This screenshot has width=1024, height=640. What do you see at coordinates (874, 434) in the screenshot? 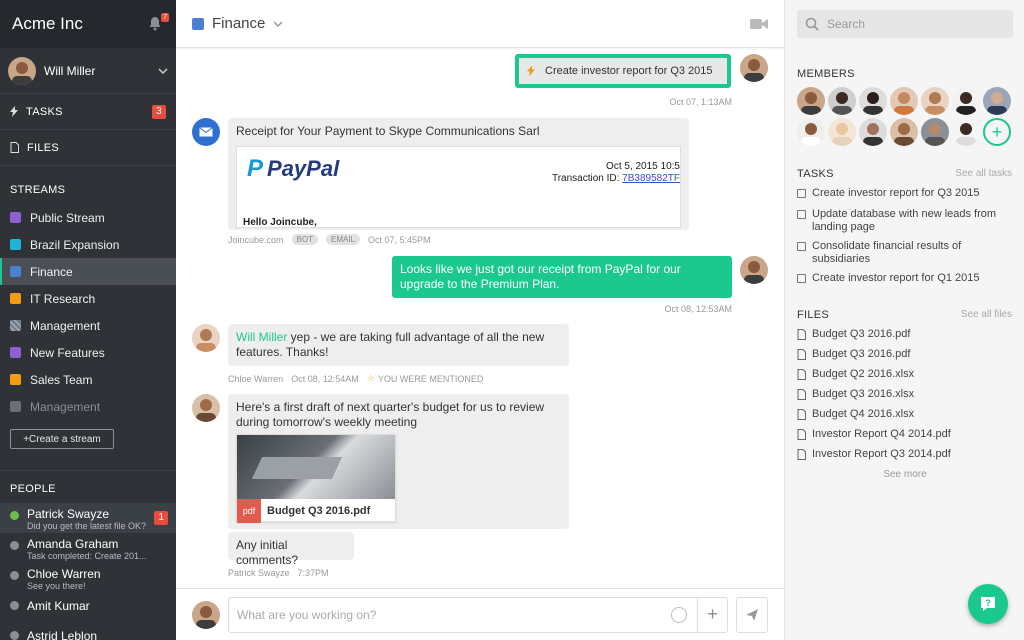
I see `file-item: Investor Report Q4 2014.pdf` at bounding box center [874, 434].